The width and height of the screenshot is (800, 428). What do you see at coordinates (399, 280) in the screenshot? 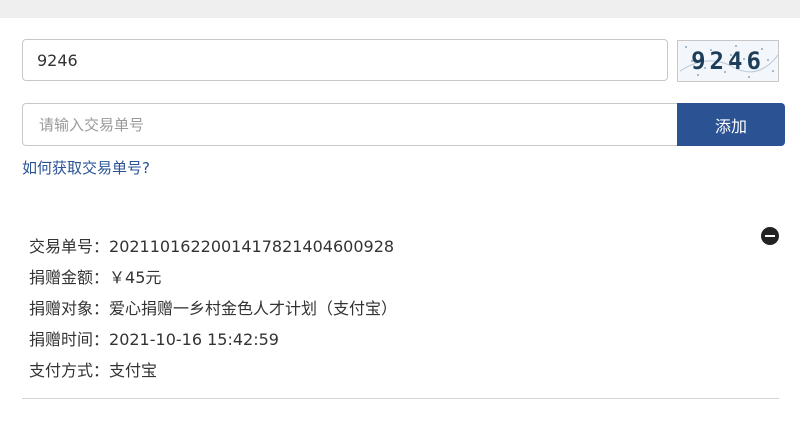
I see `amount-row: 捐赠金额：￥45元` at bounding box center [399, 280].